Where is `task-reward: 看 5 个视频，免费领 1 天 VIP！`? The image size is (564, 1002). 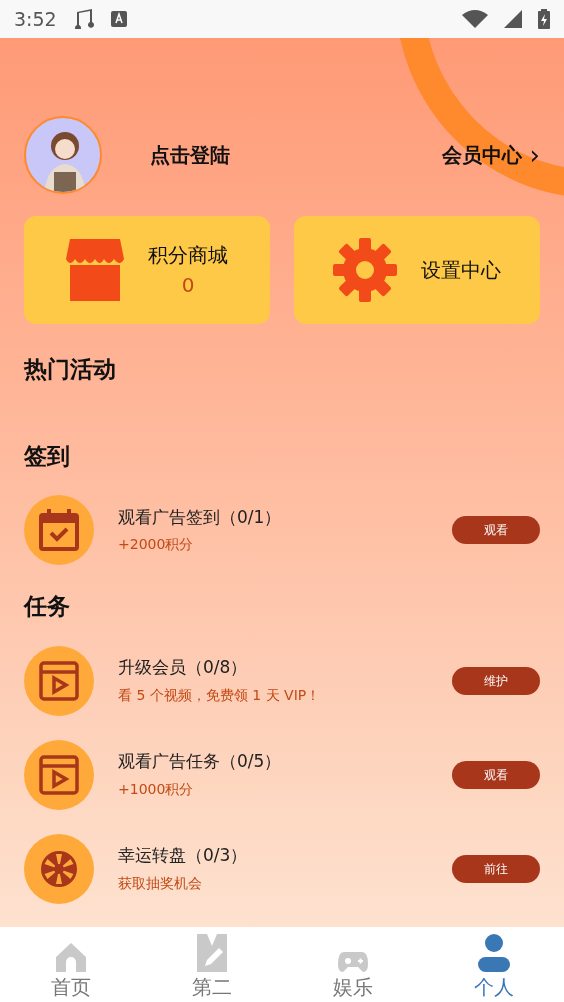
task-reward: 看 5 个视频，免费领 1 天 VIP！ is located at coordinates (219, 695).